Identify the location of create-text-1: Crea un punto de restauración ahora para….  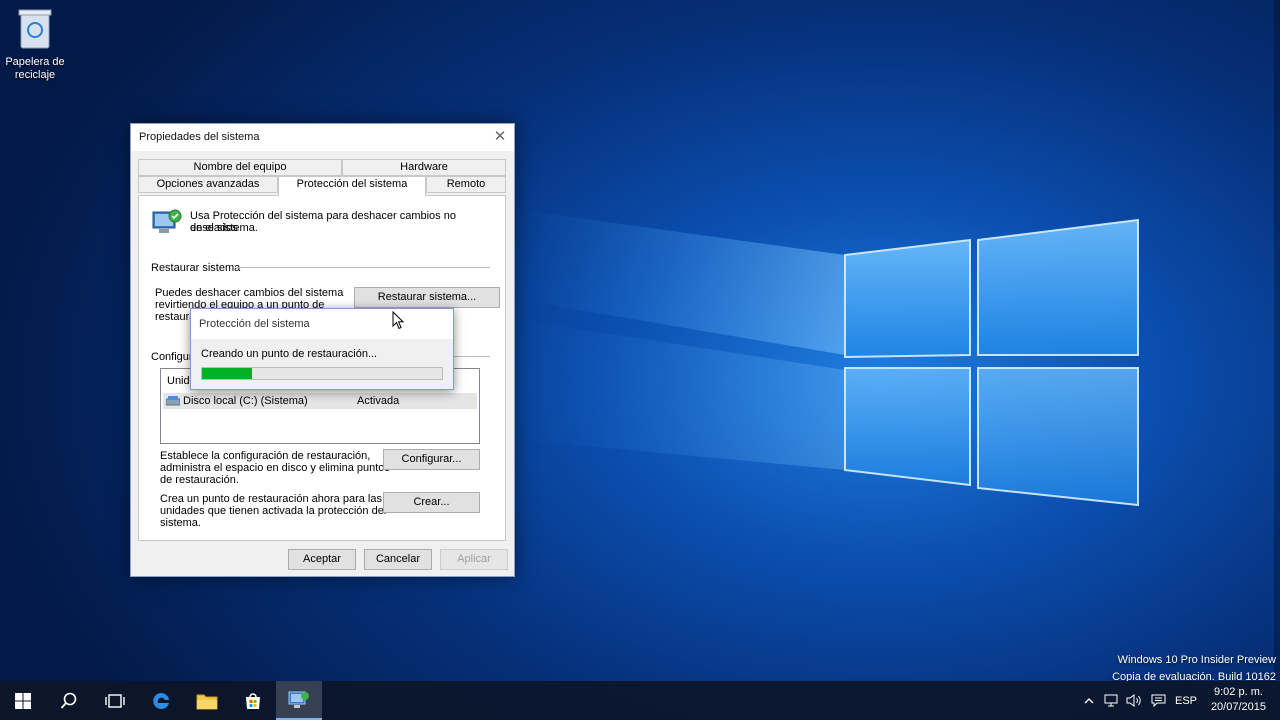
(271, 499).